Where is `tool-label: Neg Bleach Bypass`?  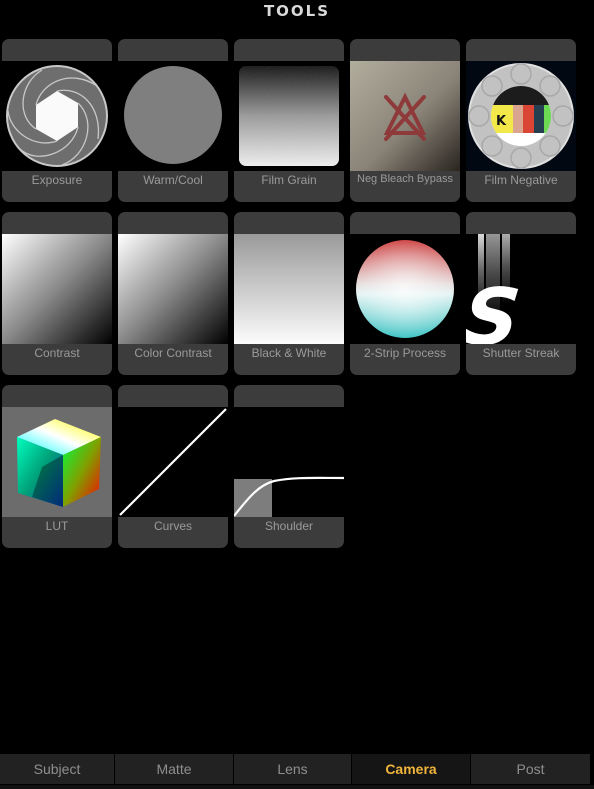
tool-label: Neg Bleach Bypass is located at coordinates (405, 179).